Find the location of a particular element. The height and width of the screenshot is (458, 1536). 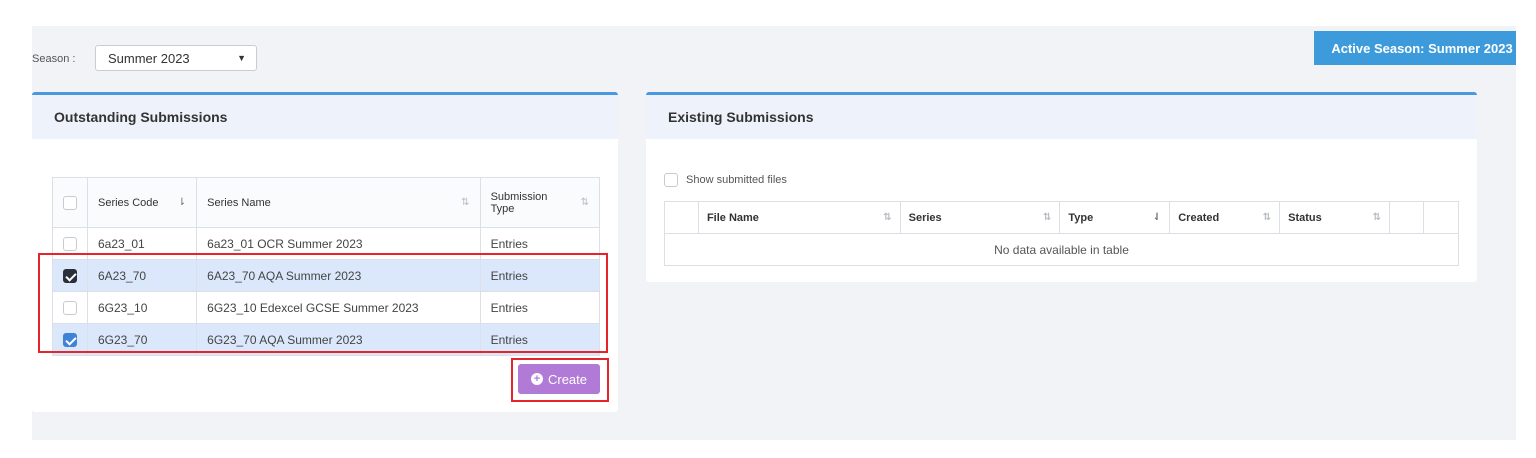

table-row: 6a23_01 6a23_01 OCR Summer 2023 Entries is located at coordinates (326, 243).